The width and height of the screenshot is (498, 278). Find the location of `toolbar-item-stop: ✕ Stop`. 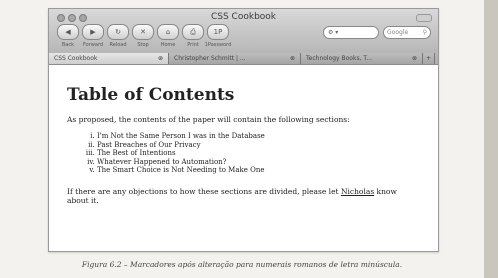

toolbar-item-stop: ✕ Stop is located at coordinates (143, 37).